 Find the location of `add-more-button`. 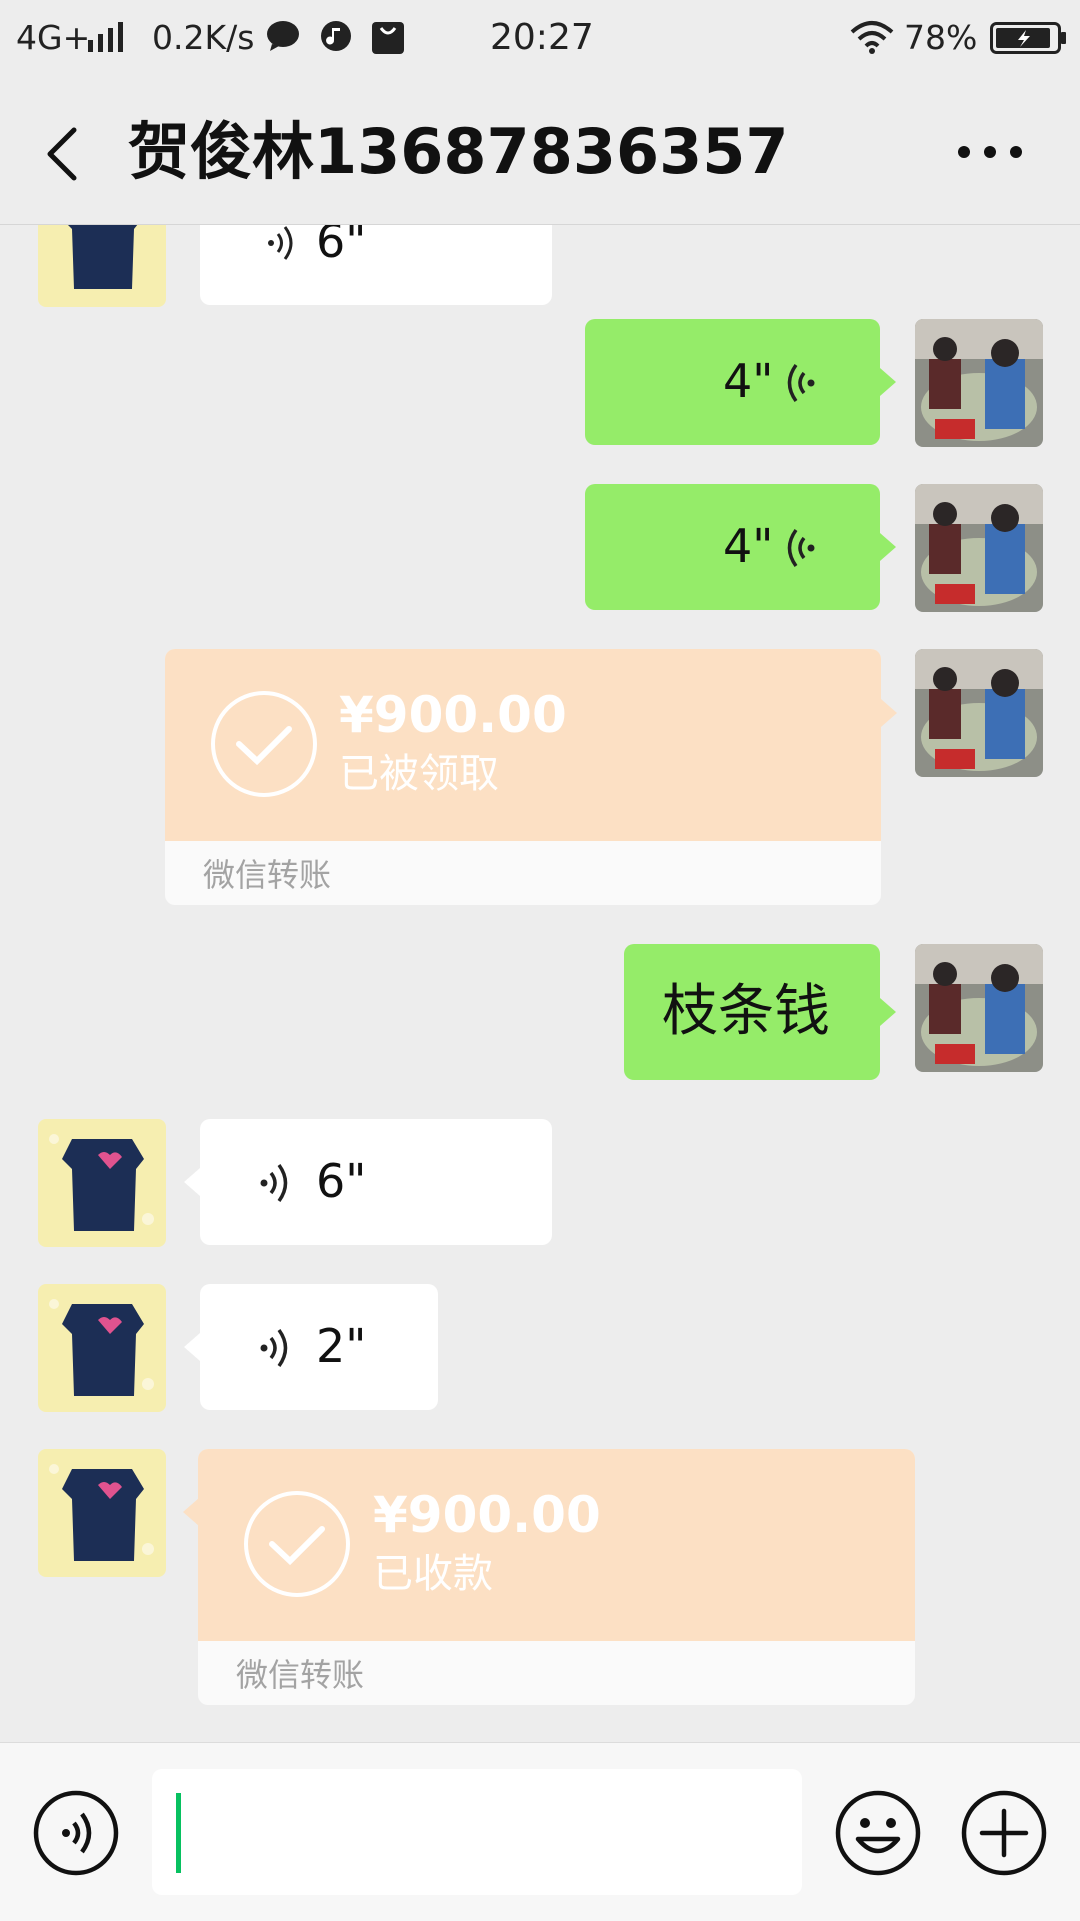

add-more-button is located at coordinates (1004, 1833).